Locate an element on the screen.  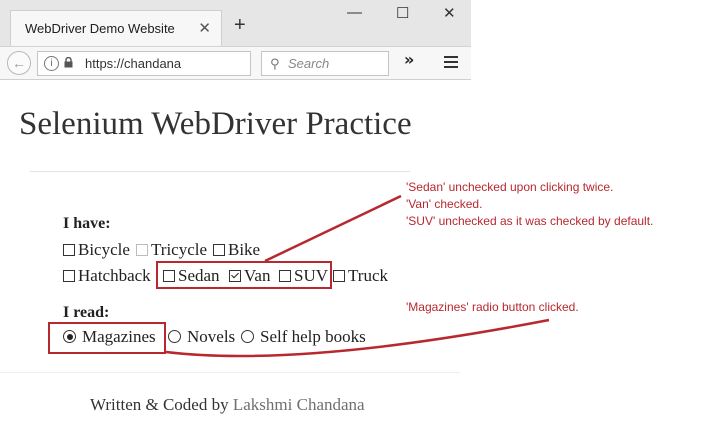
note-line: 'Van' checked. is located at coordinates (444, 204).